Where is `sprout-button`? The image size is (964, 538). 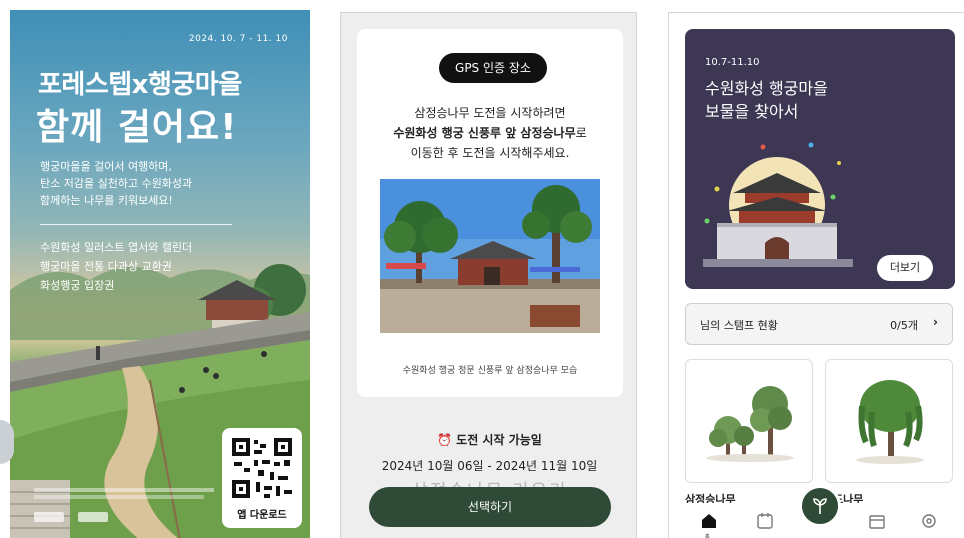 sprout-button is located at coordinates (820, 506).